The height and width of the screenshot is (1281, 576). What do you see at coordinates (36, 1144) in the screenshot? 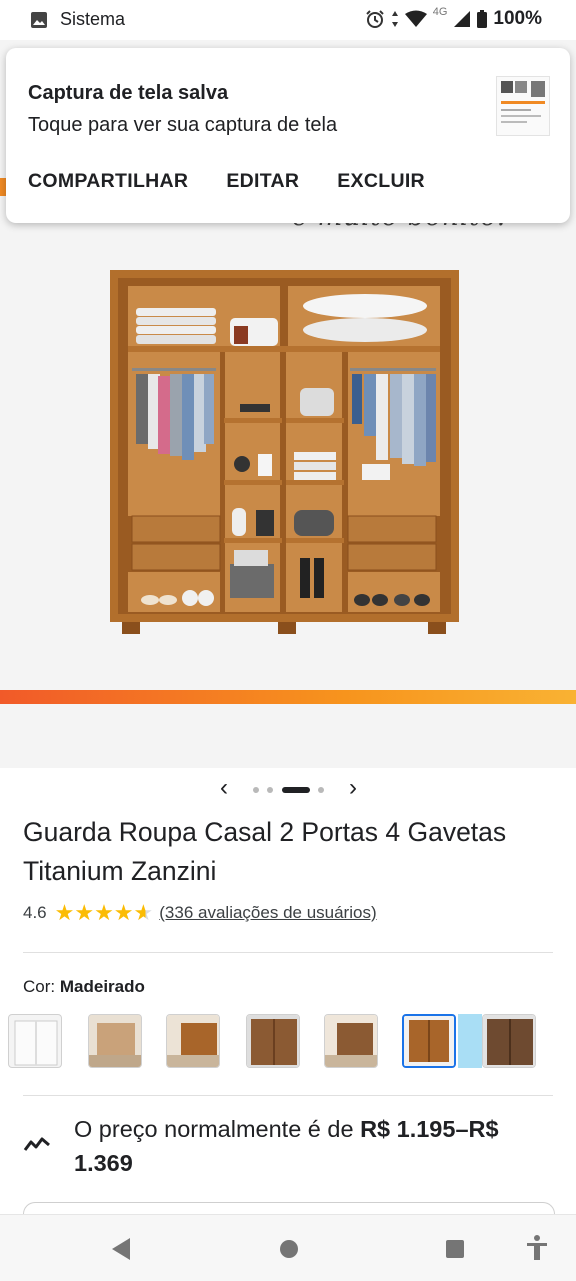
I see `price-trend-icon` at bounding box center [36, 1144].